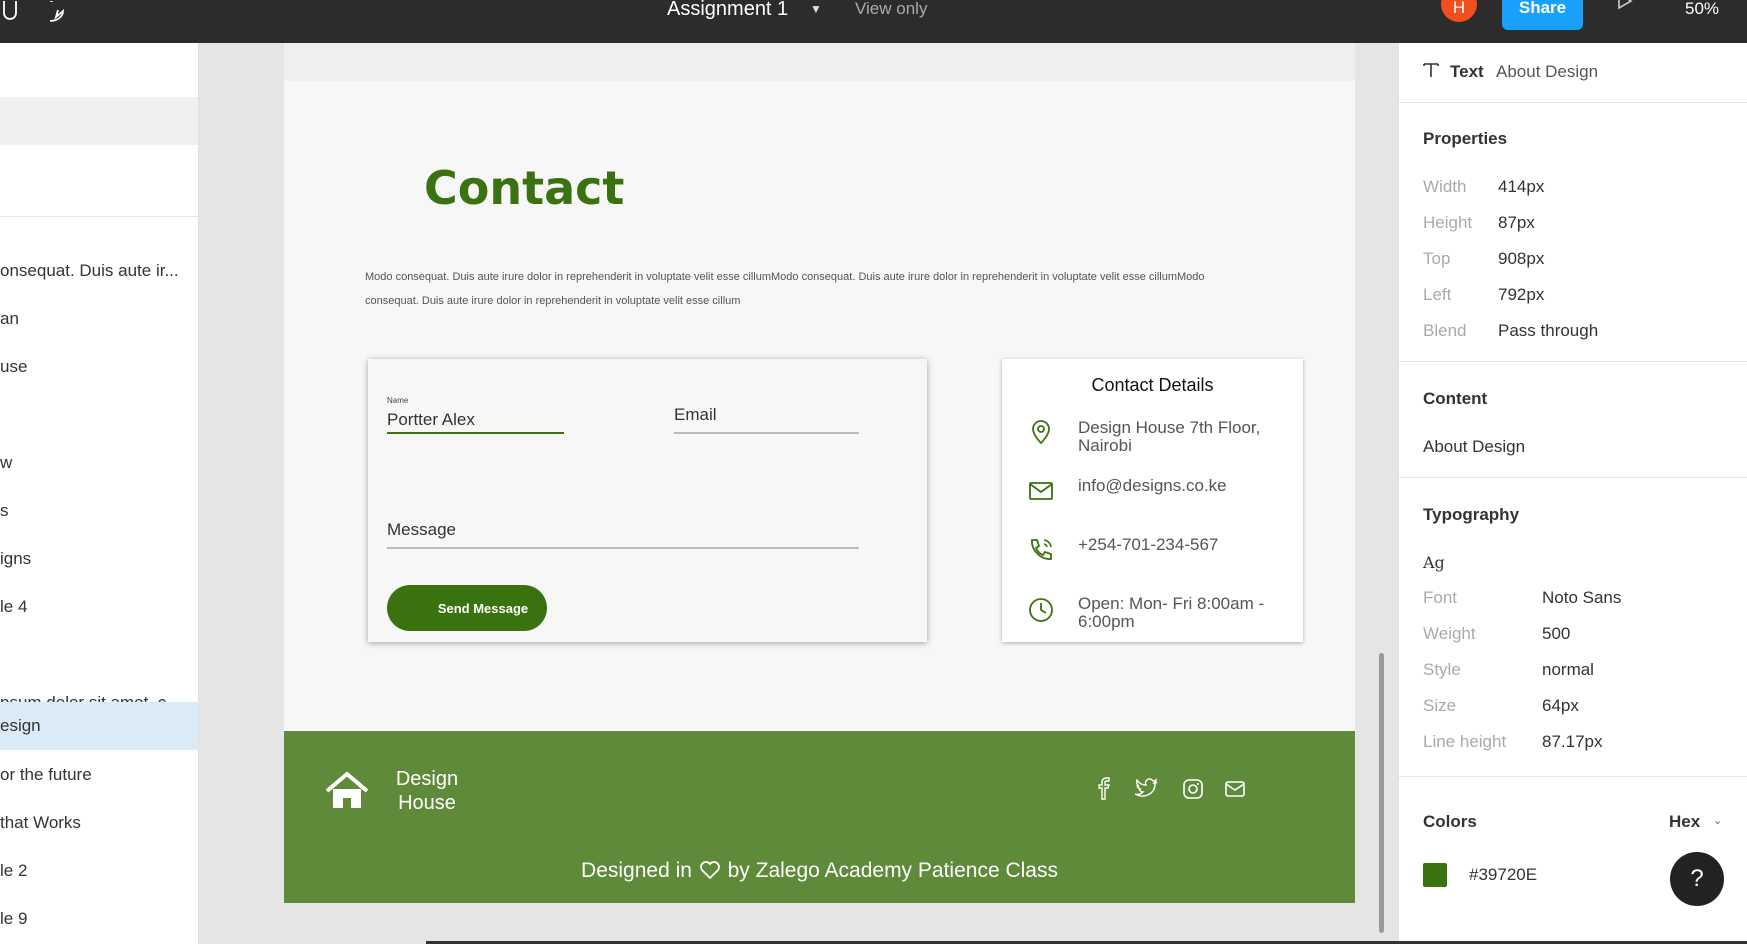 The width and height of the screenshot is (1747, 944). Describe the element at coordinates (1434, 562) in the screenshot. I see `typography-sample: Ag` at that location.